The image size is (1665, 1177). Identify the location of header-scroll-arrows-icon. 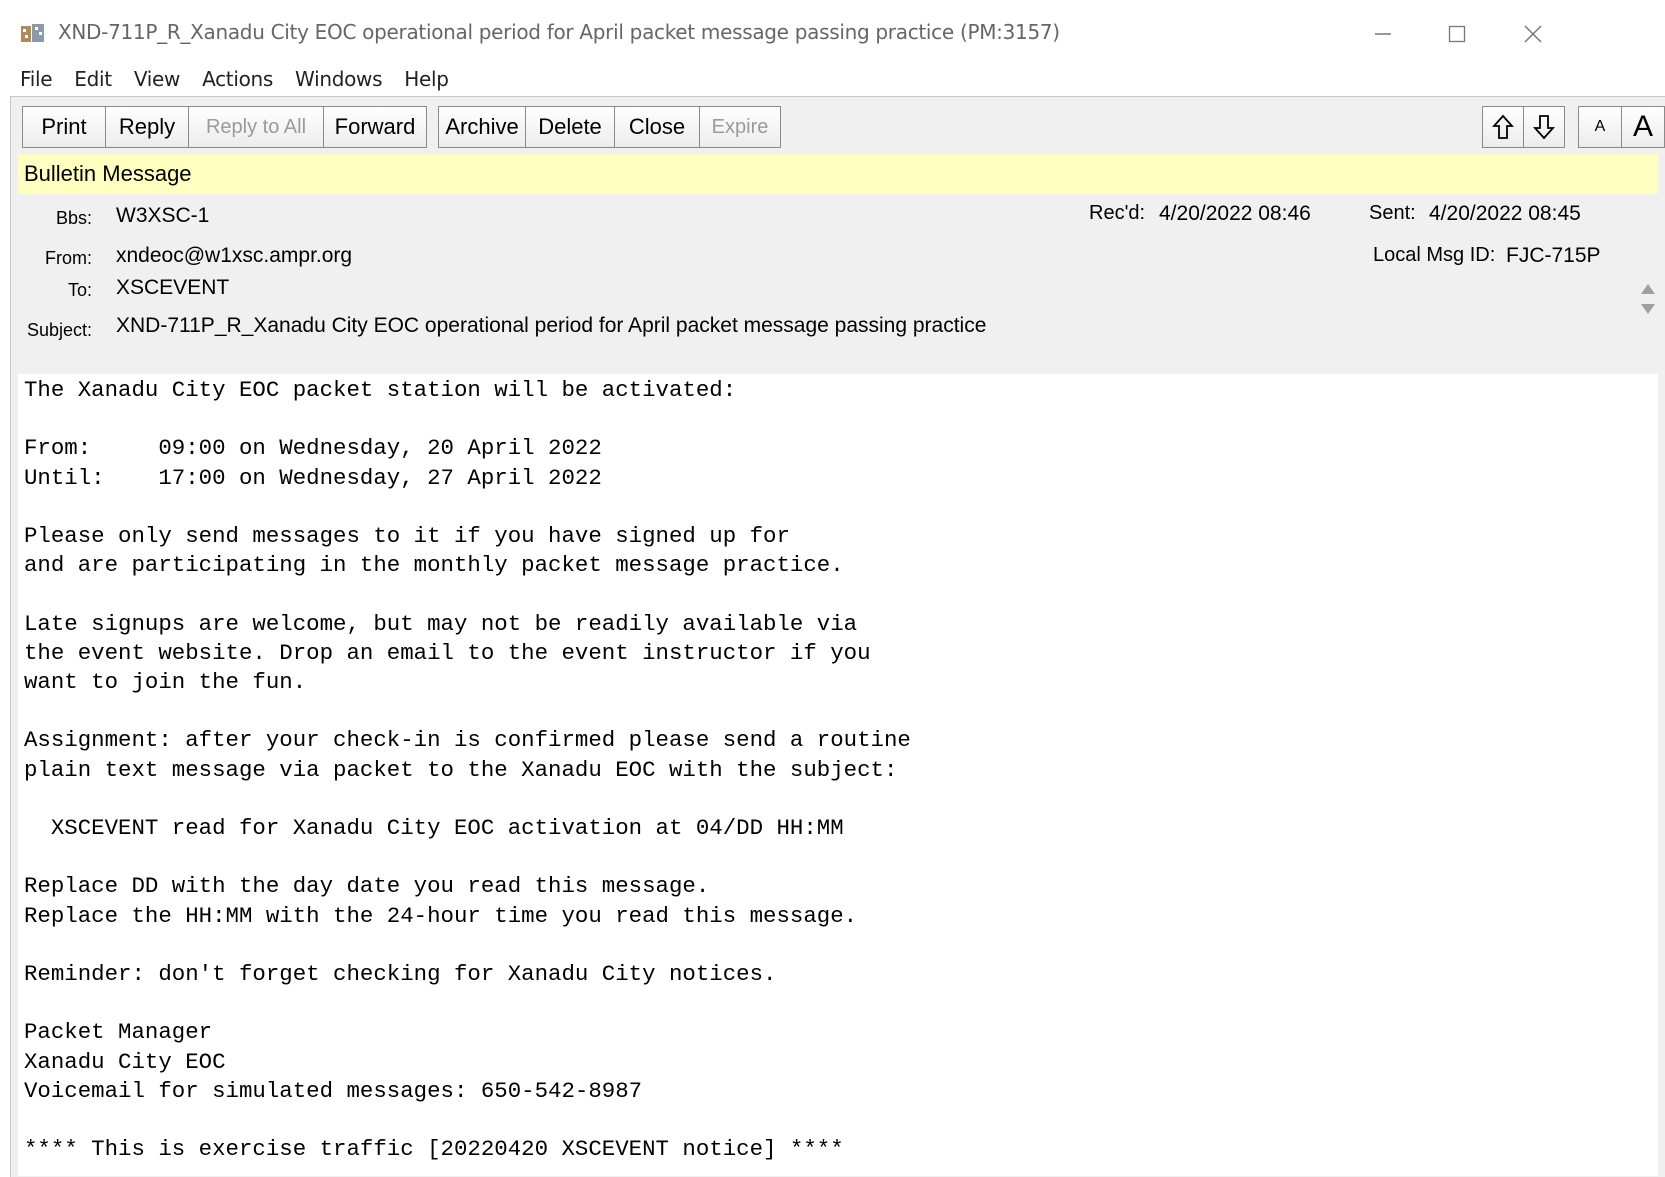
(1648, 299).